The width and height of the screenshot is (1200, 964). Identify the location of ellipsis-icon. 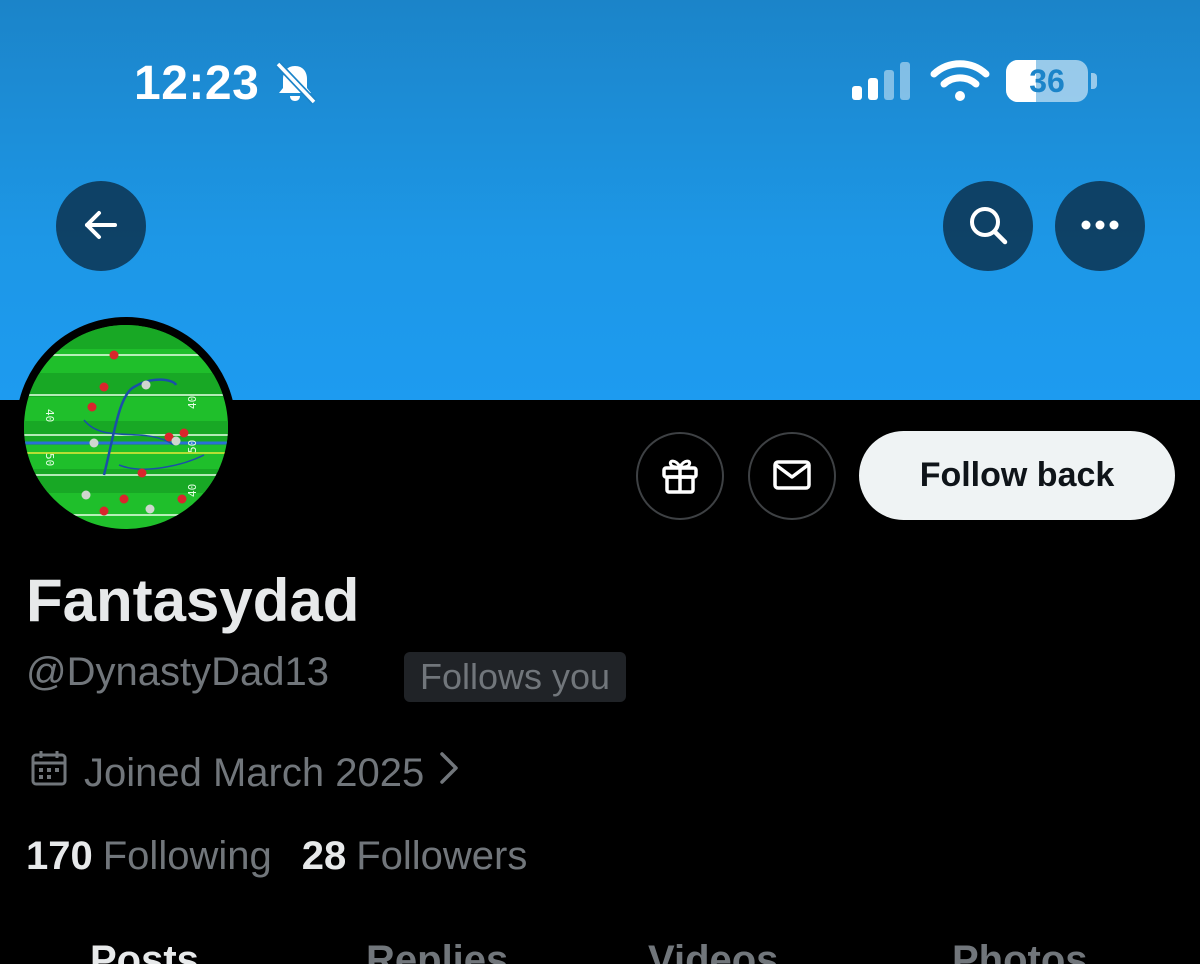
(1100, 226).